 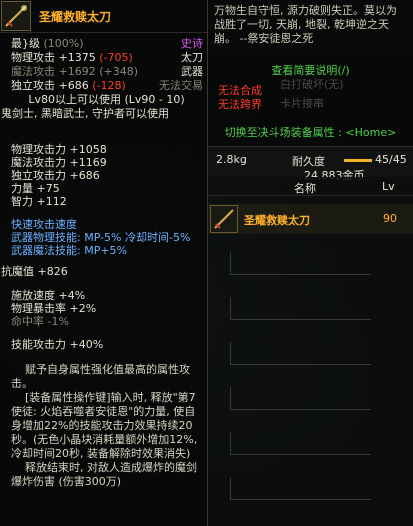 What do you see at coordinates (119, 71) in the screenshot?
I see `mag-attack-diff: (+348)` at bounding box center [119, 71].